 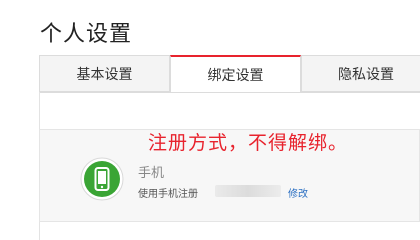 What do you see at coordinates (102, 179) in the screenshot?
I see `phone-icon` at bounding box center [102, 179].